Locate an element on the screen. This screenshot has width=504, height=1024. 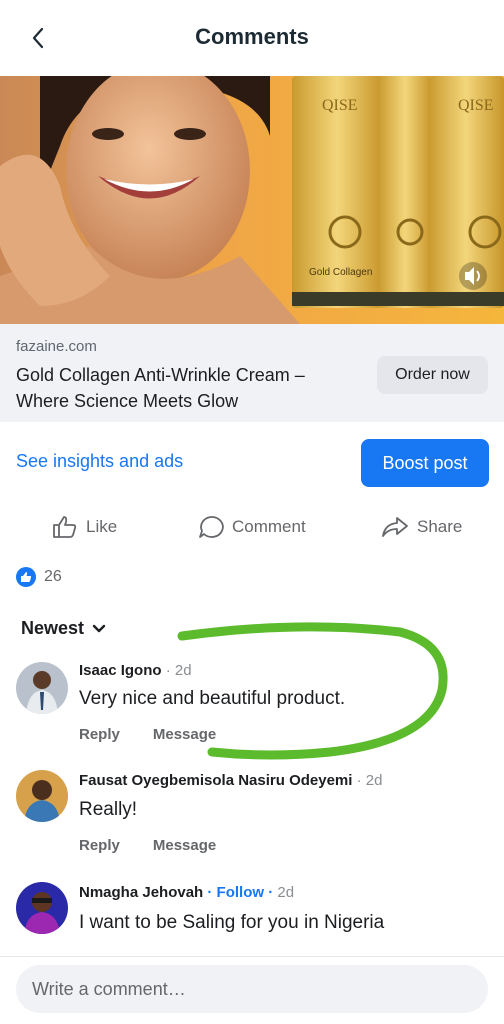
reaction-summary: 26 is located at coordinates (39, 577).